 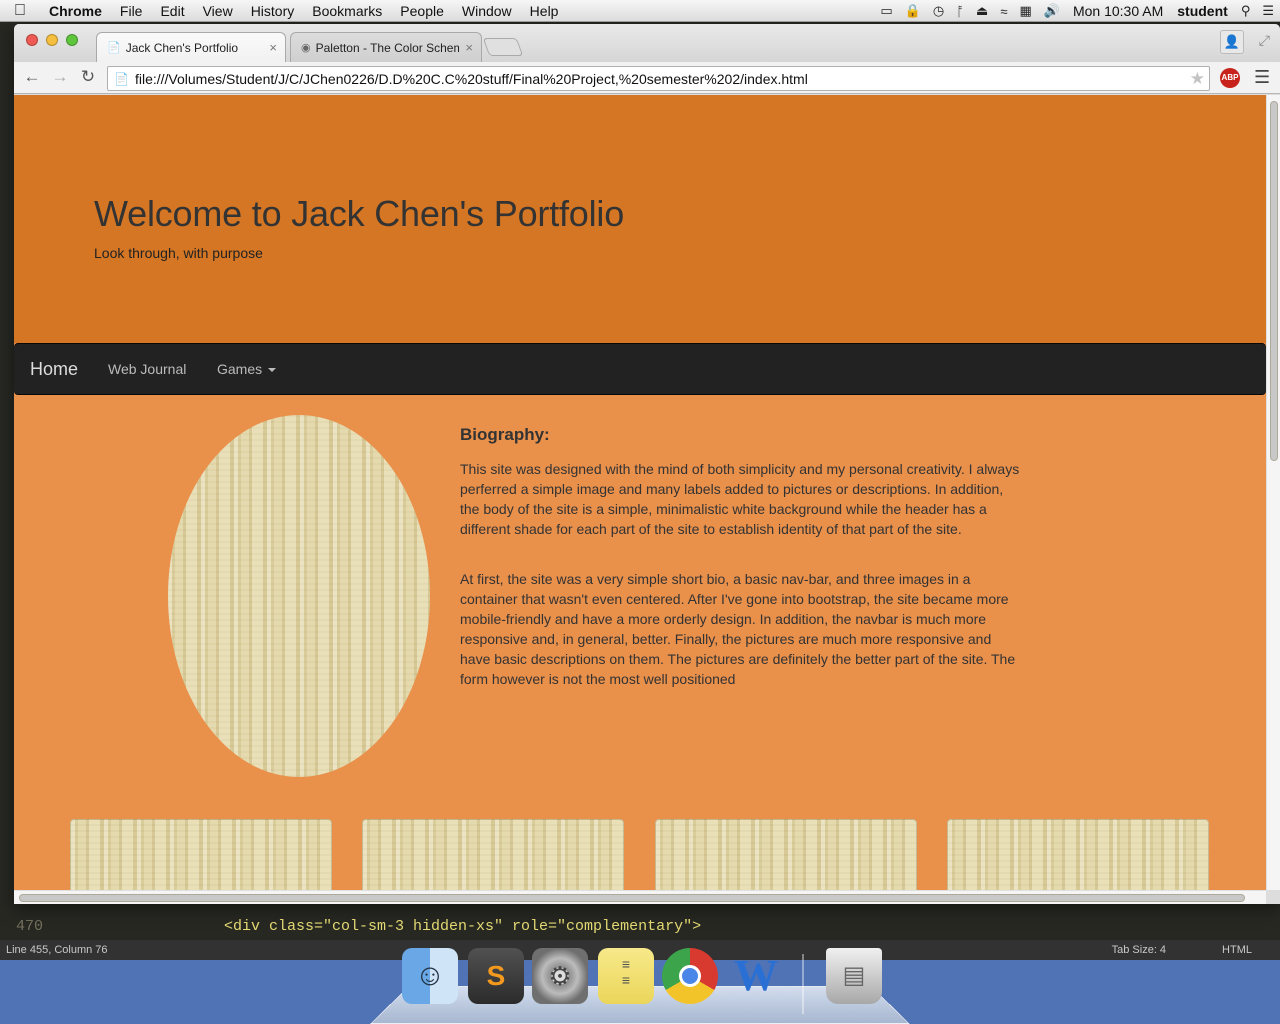 What do you see at coordinates (640, 369) in the screenshot?
I see `site-navbar: Home Web Journal Games` at bounding box center [640, 369].